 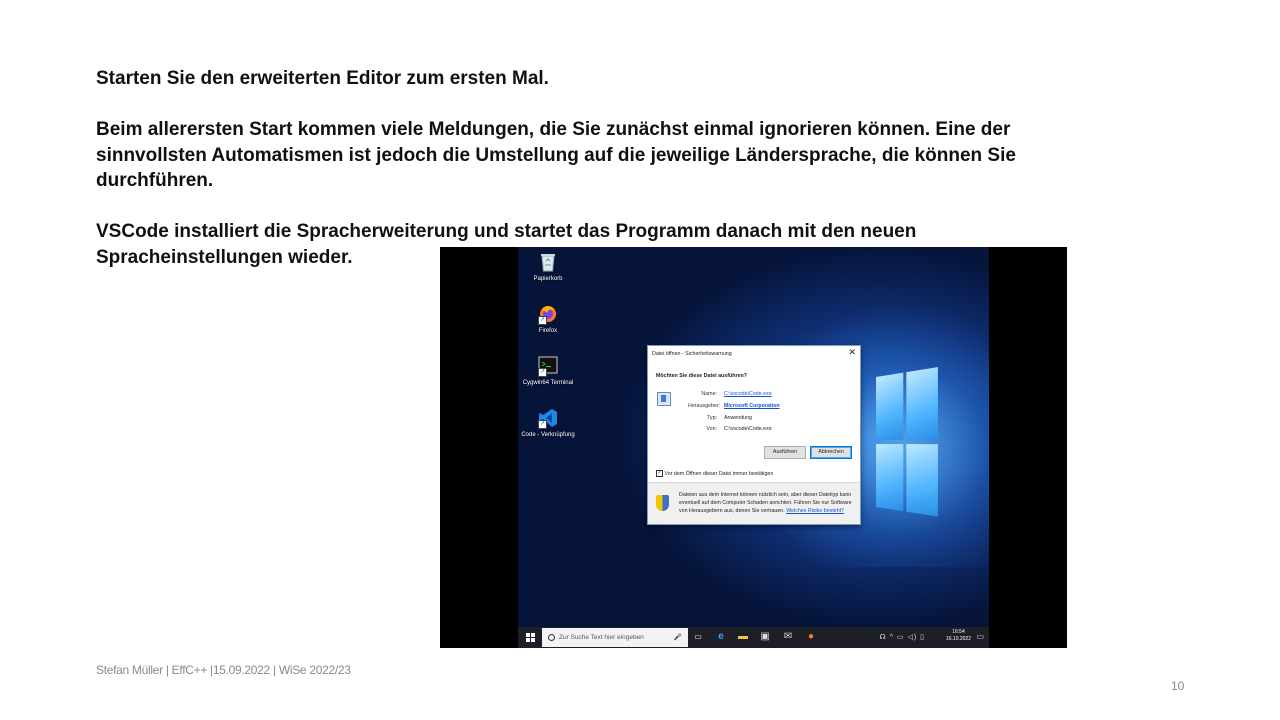 What do you see at coordinates (788, 637) in the screenshot?
I see `mail-icon: ✉` at bounding box center [788, 637].